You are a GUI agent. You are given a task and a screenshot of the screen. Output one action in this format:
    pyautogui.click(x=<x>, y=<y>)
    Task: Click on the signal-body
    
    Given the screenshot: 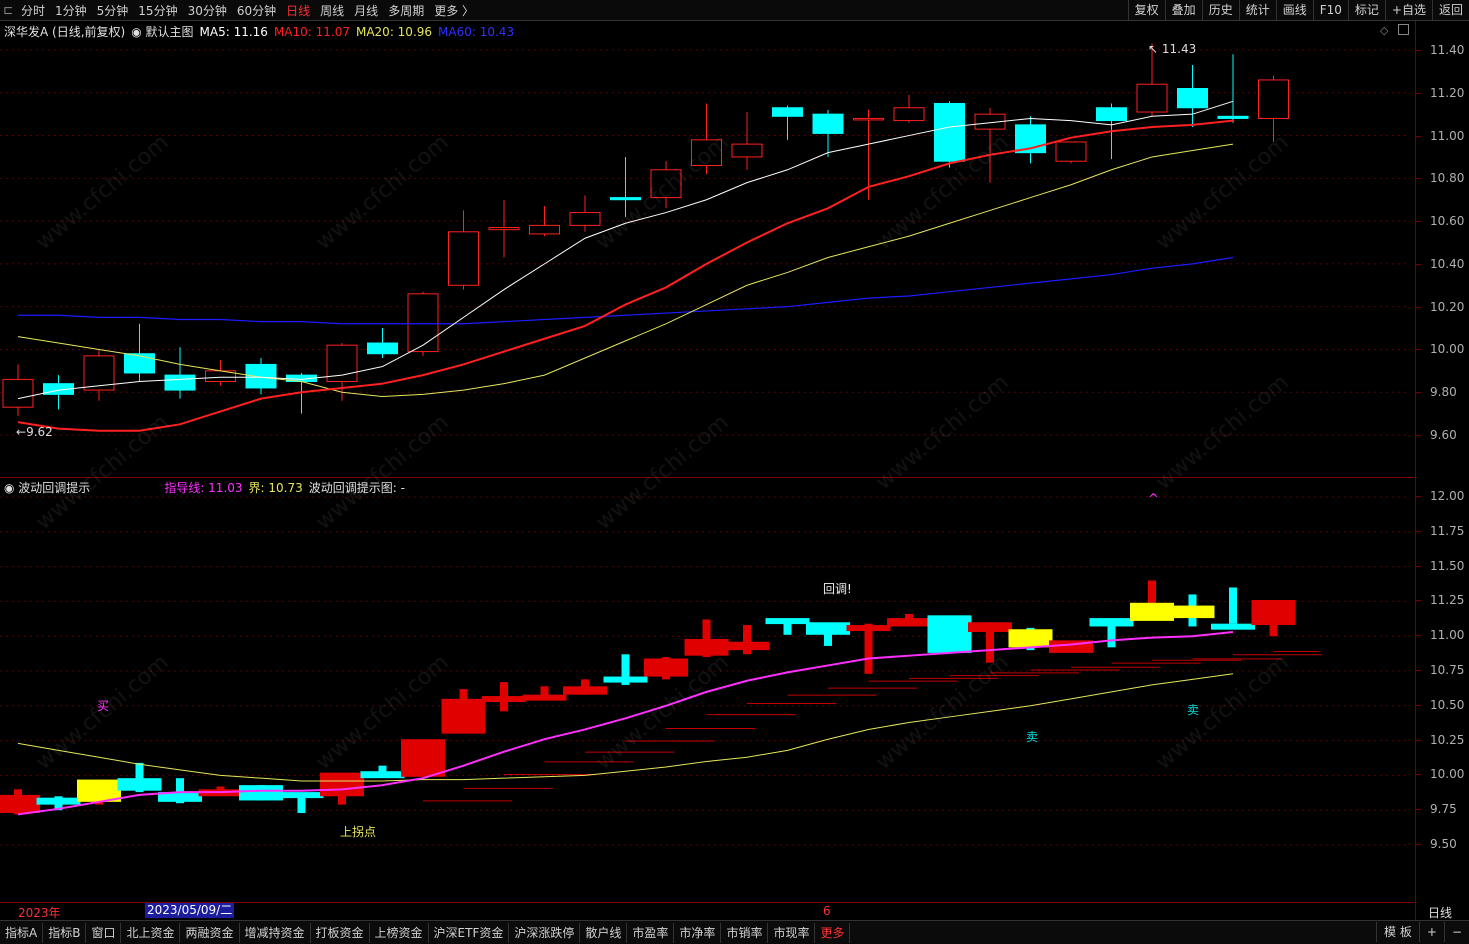 What is the action you would take?
    pyautogui.click(x=504, y=699)
    